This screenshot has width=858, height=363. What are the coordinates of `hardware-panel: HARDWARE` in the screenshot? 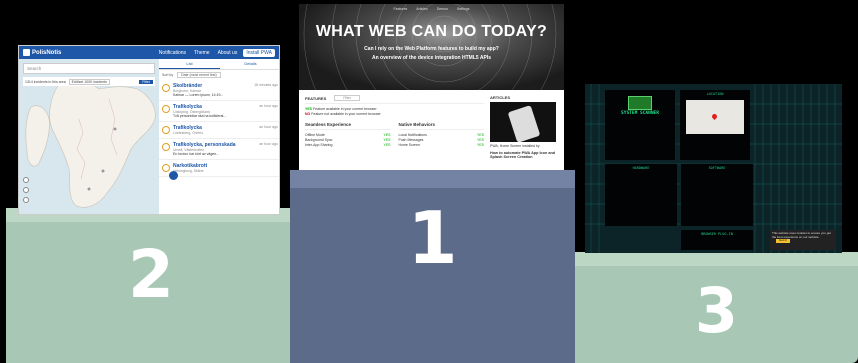 It's located at (641, 195).